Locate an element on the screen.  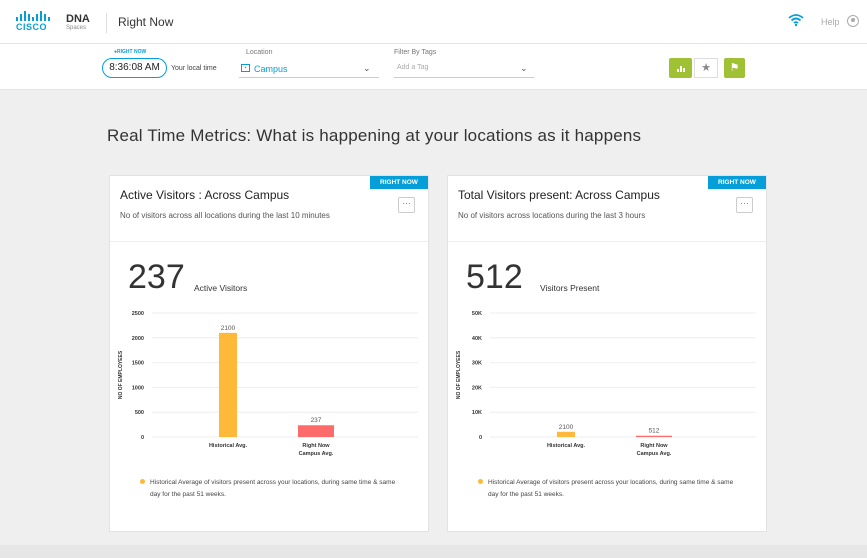
metric-value: 512 is located at coordinates (494, 277).